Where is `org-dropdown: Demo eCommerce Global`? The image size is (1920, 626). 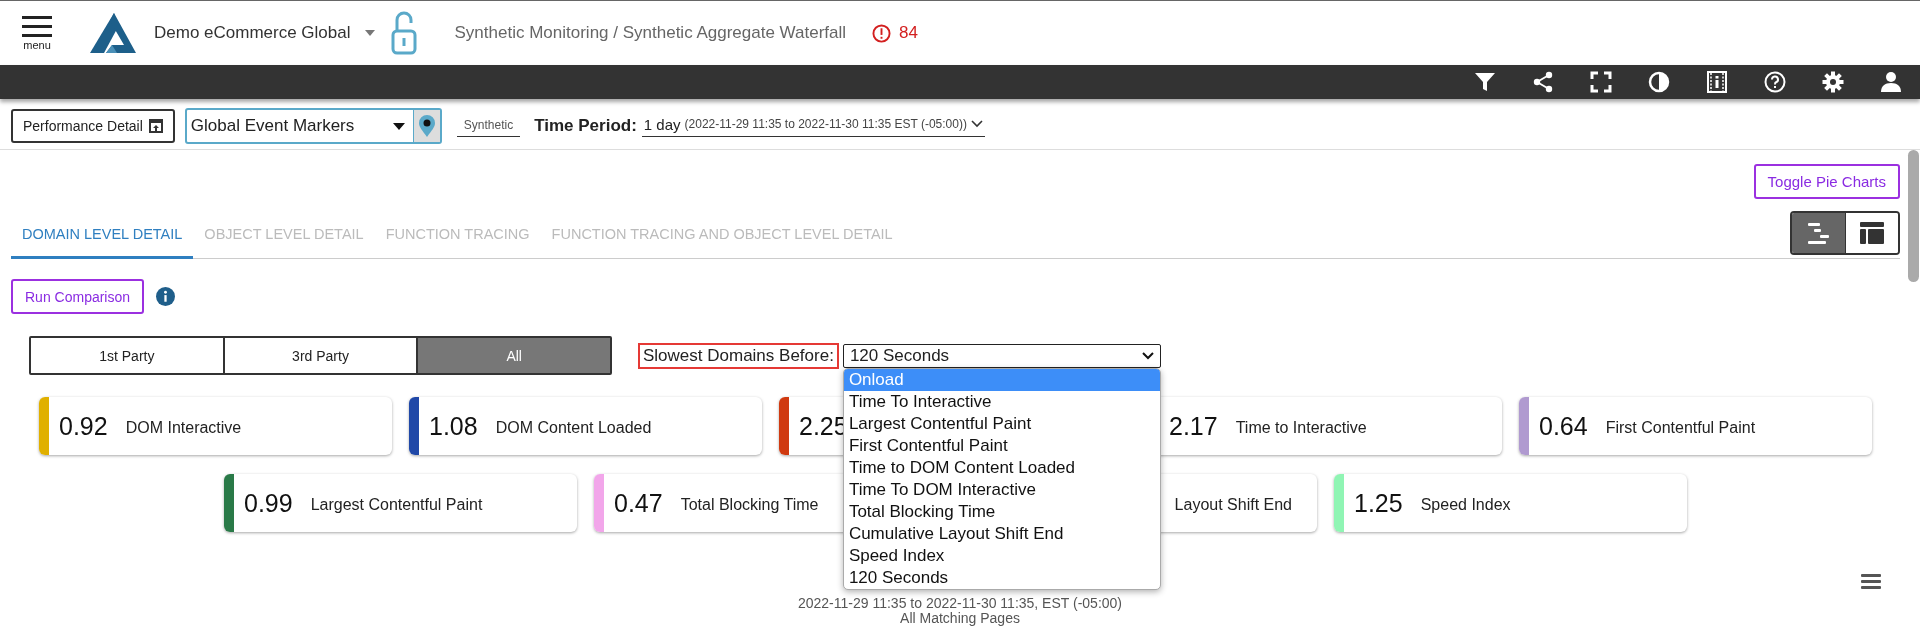
org-dropdown: Demo eCommerce Global is located at coordinates (264, 33).